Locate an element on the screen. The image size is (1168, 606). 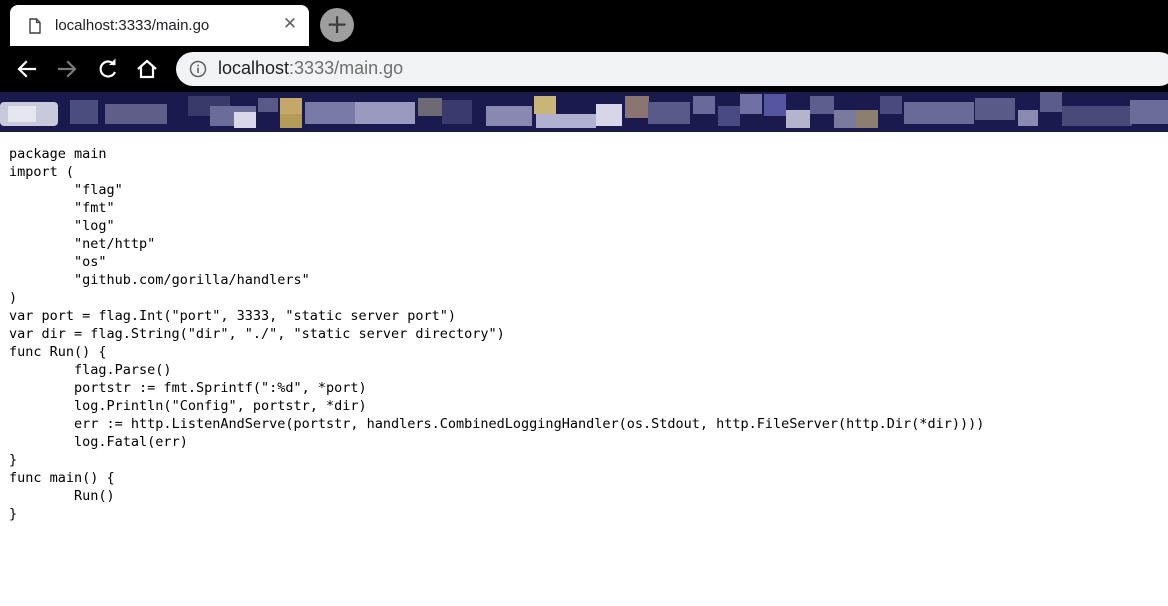
new-tab-button: + is located at coordinates (337, 25).